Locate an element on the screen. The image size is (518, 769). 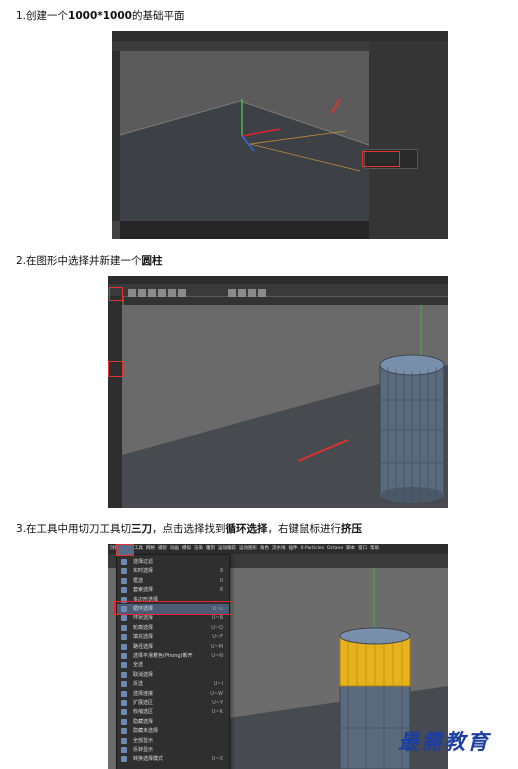
watermark: 最需教育 is located at coordinates (444, 741).